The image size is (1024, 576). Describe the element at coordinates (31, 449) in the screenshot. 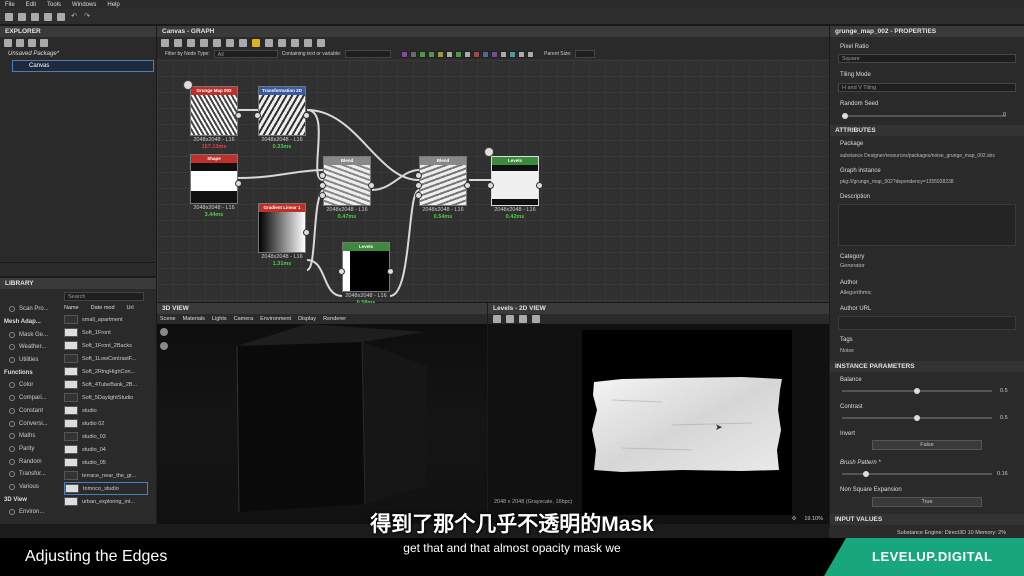

I see `library-tree-item: Parity` at that location.